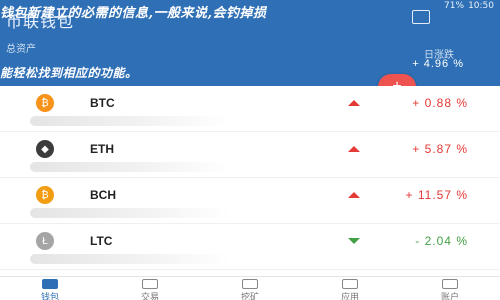 Image resolution: width=500 pixels, height=300 pixels. I want to click on mining-icon, so click(250, 284).